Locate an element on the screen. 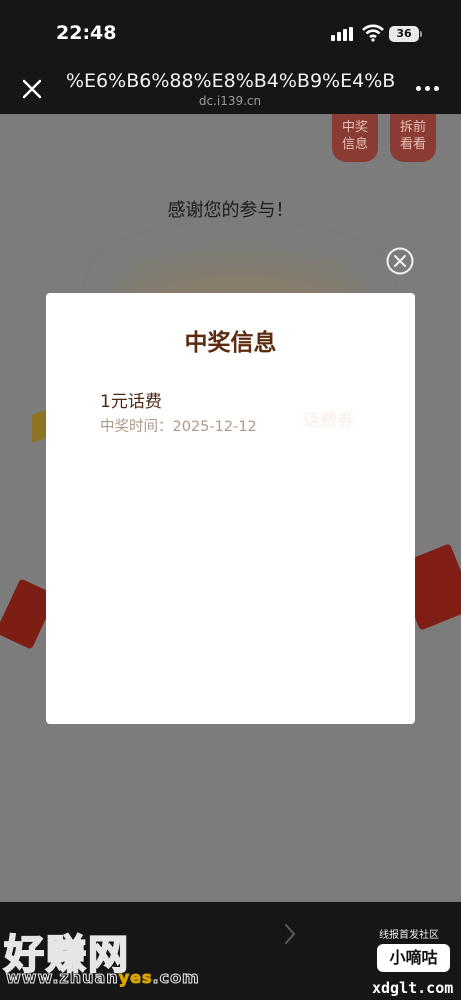  more-menu-icon is located at coordinates (428, 89).